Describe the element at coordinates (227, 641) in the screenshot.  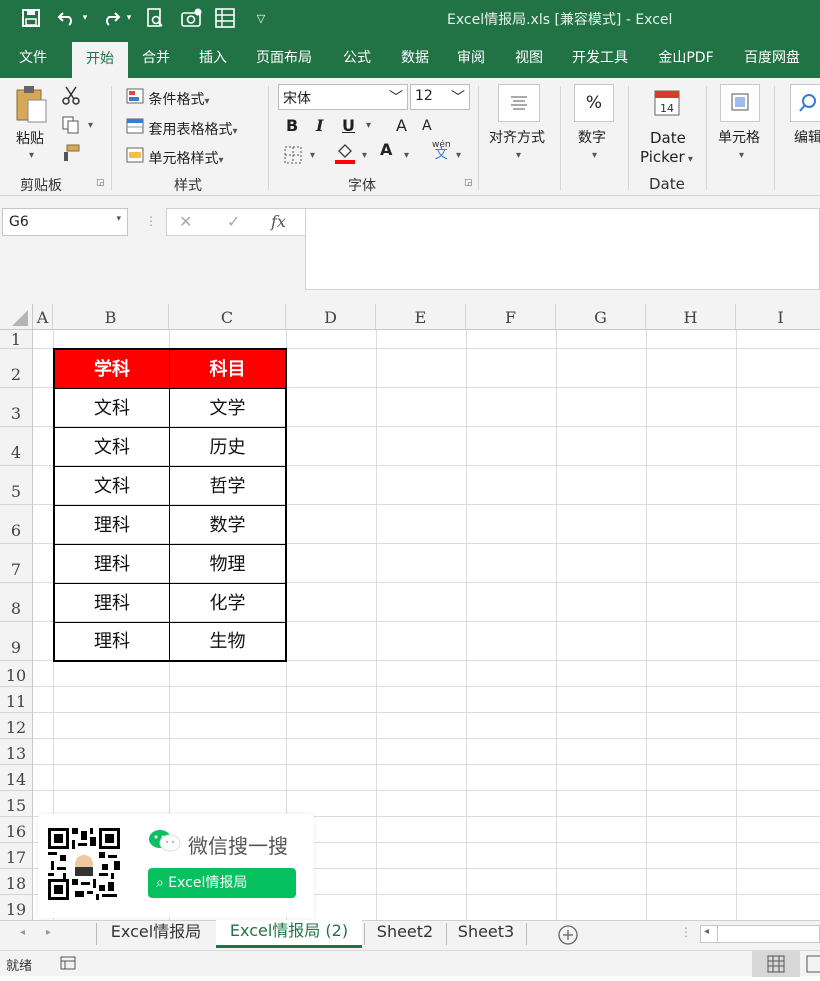
I see `table-cell: 生物` at that location.